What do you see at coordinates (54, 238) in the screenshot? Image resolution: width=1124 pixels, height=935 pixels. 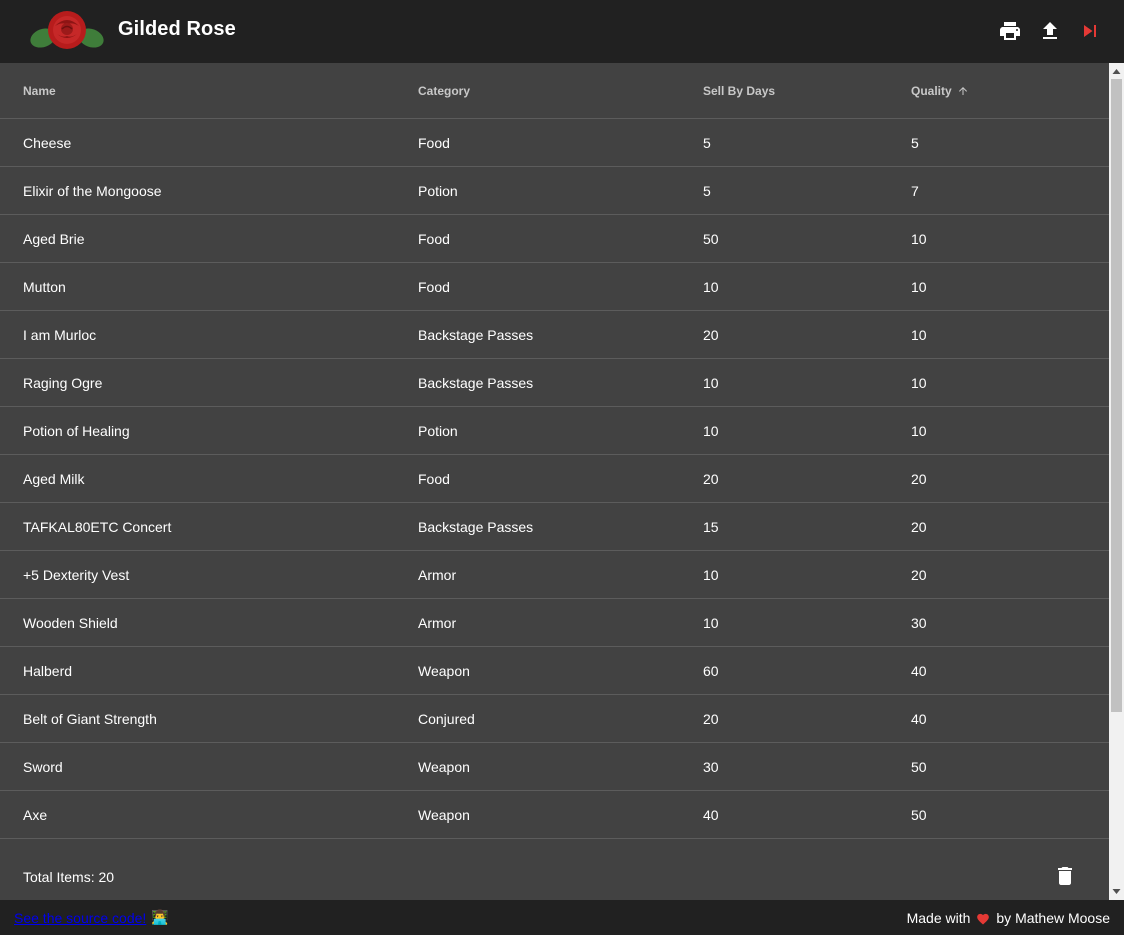 I see `cell-name: Aged Brie` at bounding box center [54, 238].